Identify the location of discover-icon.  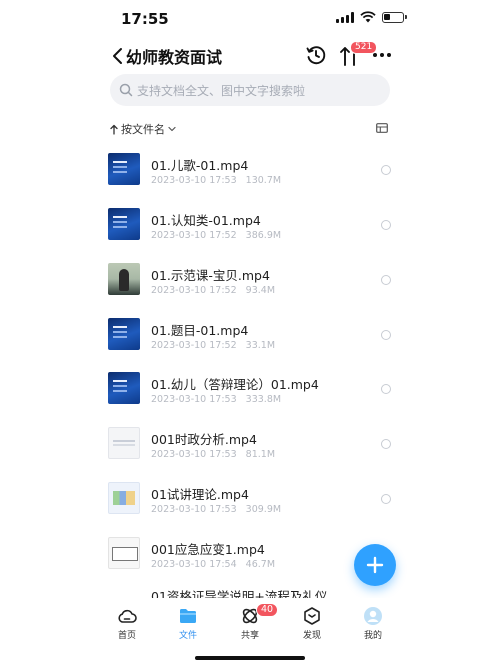
(312, 616).